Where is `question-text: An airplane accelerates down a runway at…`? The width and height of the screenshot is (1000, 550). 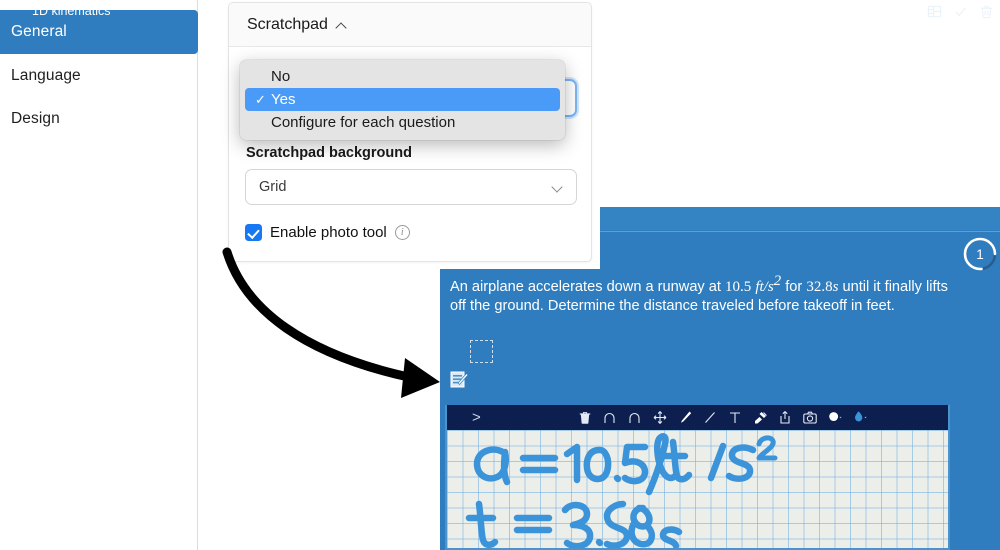
question-text: An airplane accelerates down a runway at… is located at coordinates (700, 294).